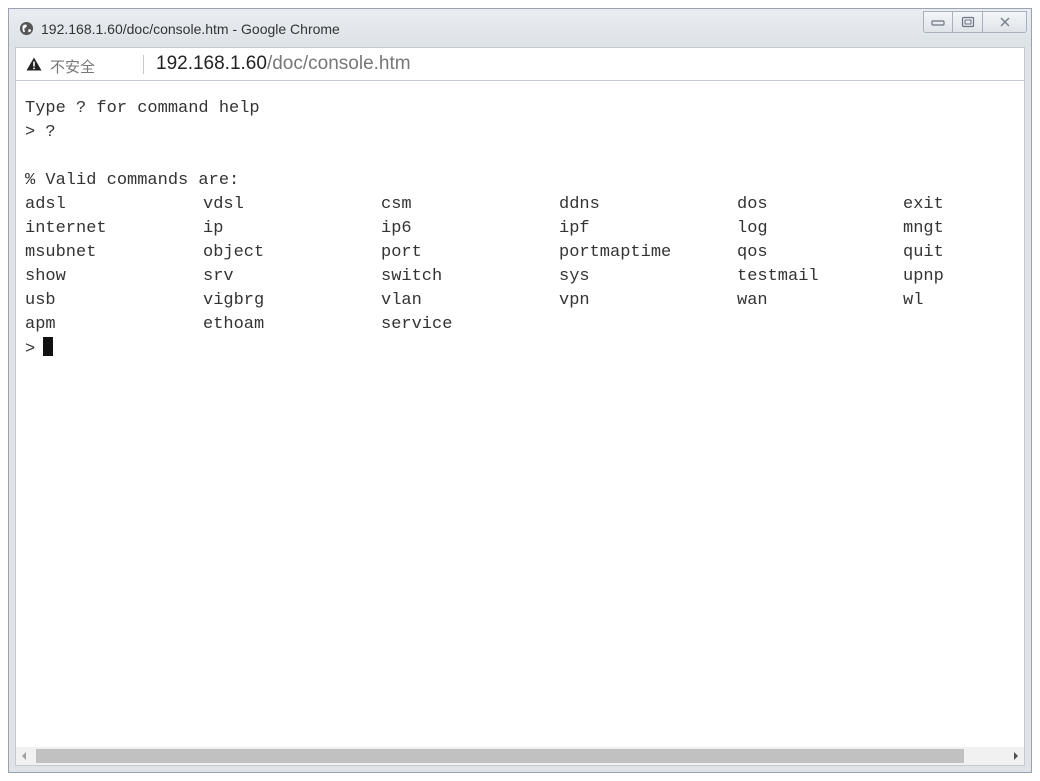  Describe the element at coordinates (417, 324) in the screenshot. I see `command-item: service` at that location.